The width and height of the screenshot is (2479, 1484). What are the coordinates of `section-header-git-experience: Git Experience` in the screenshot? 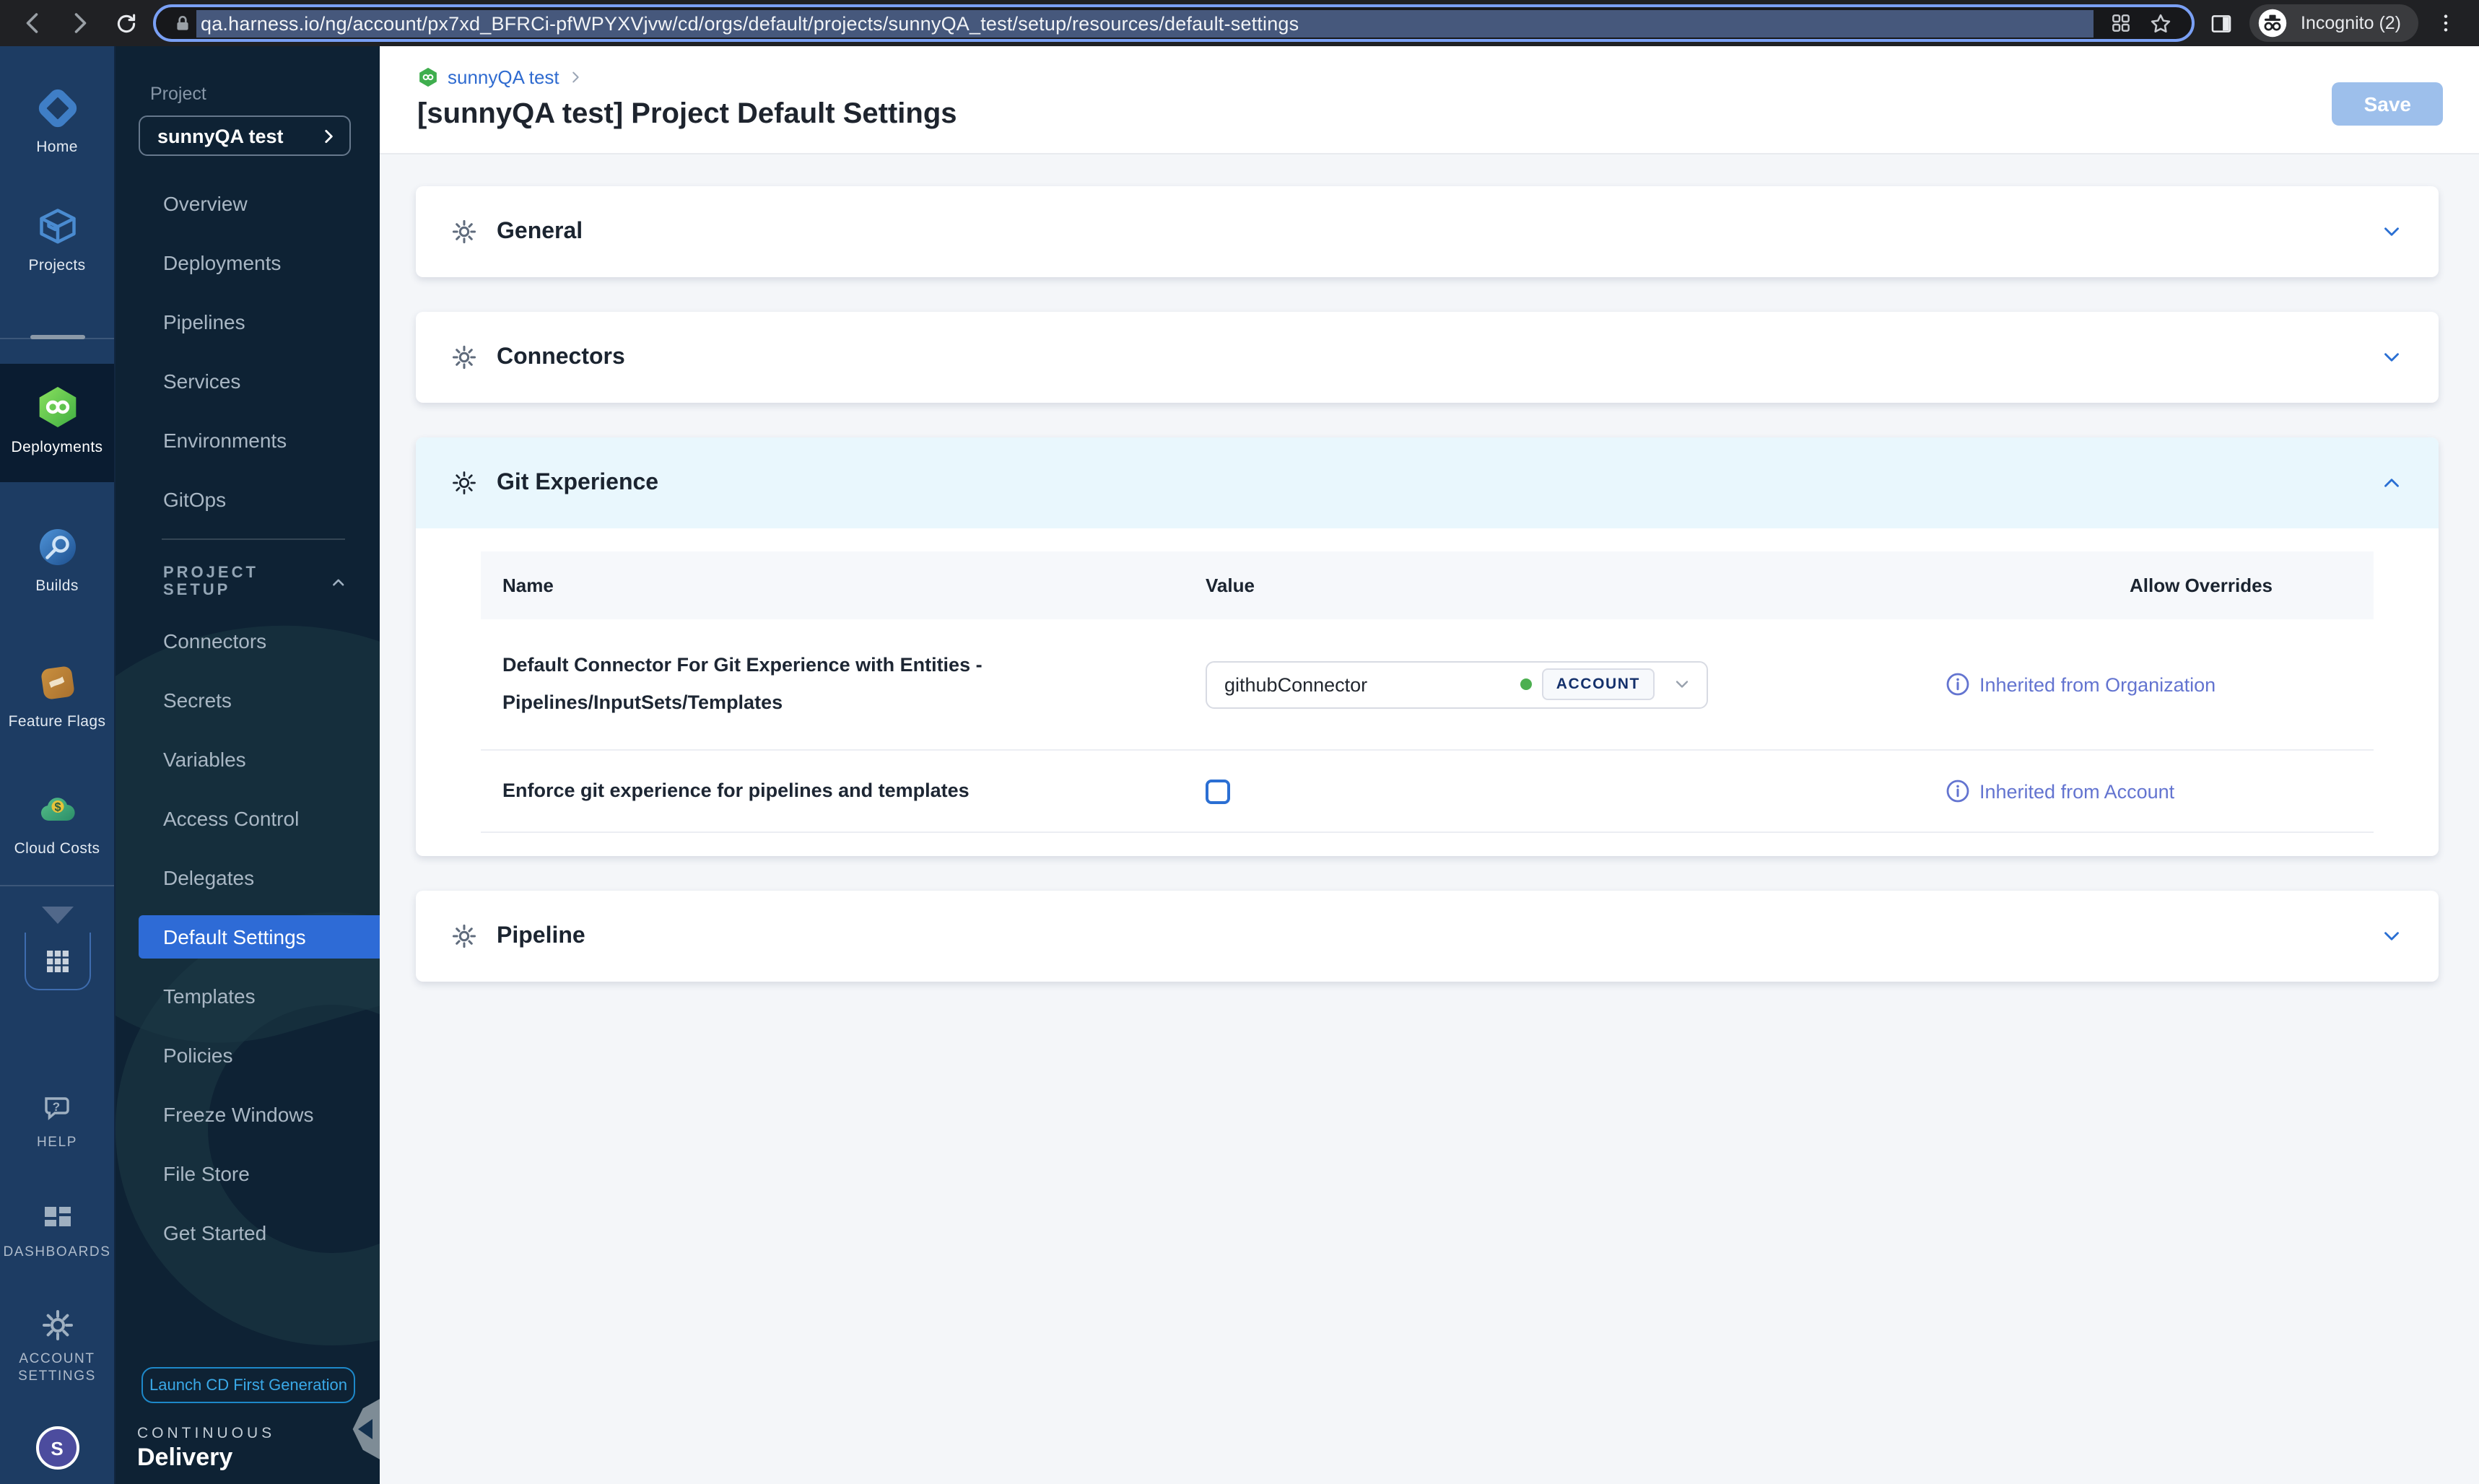 It's located at (1428, 482).